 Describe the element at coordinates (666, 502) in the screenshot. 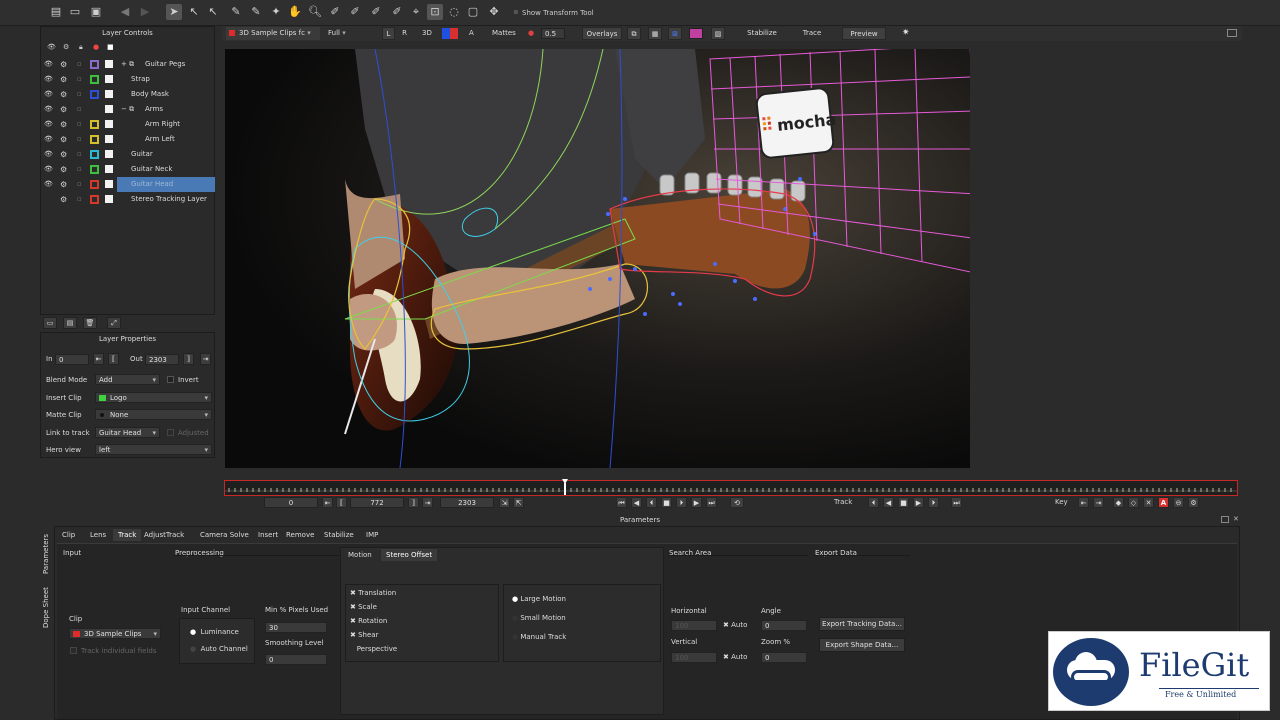

I see `stop-button: ■` at that location.